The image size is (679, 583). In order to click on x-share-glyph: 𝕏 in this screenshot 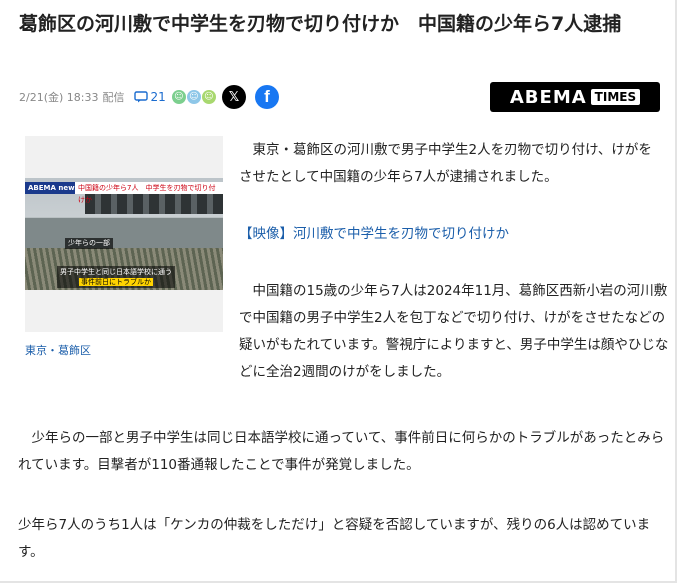, I will do `click(234, 97)`.